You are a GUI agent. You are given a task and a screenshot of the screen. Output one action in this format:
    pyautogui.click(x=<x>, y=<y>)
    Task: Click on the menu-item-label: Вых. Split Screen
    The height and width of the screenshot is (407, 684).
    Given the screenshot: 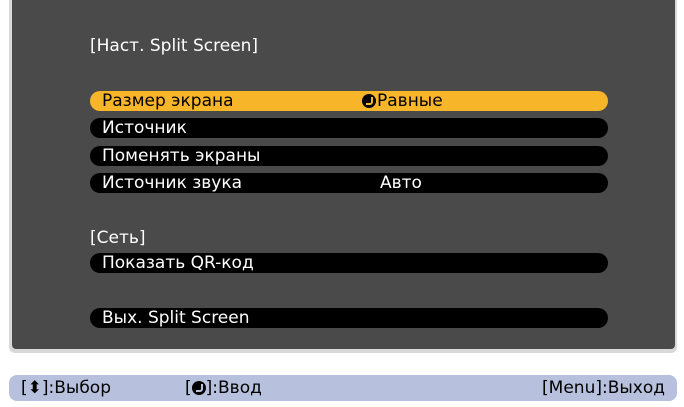 What is the action you would take?
    pyautogui.click(x=176, y=318)
    